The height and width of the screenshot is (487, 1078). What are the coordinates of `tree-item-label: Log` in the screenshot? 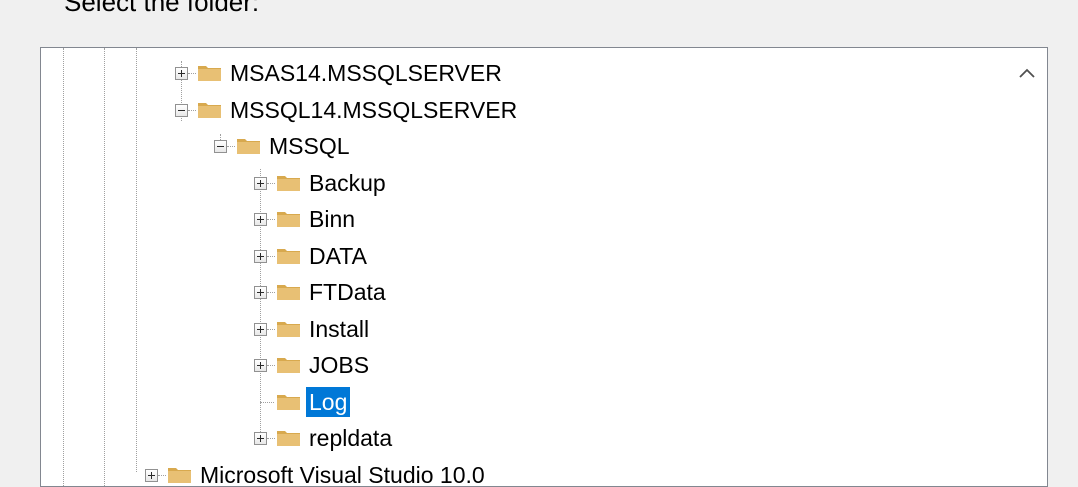 It's located at (328, 402).